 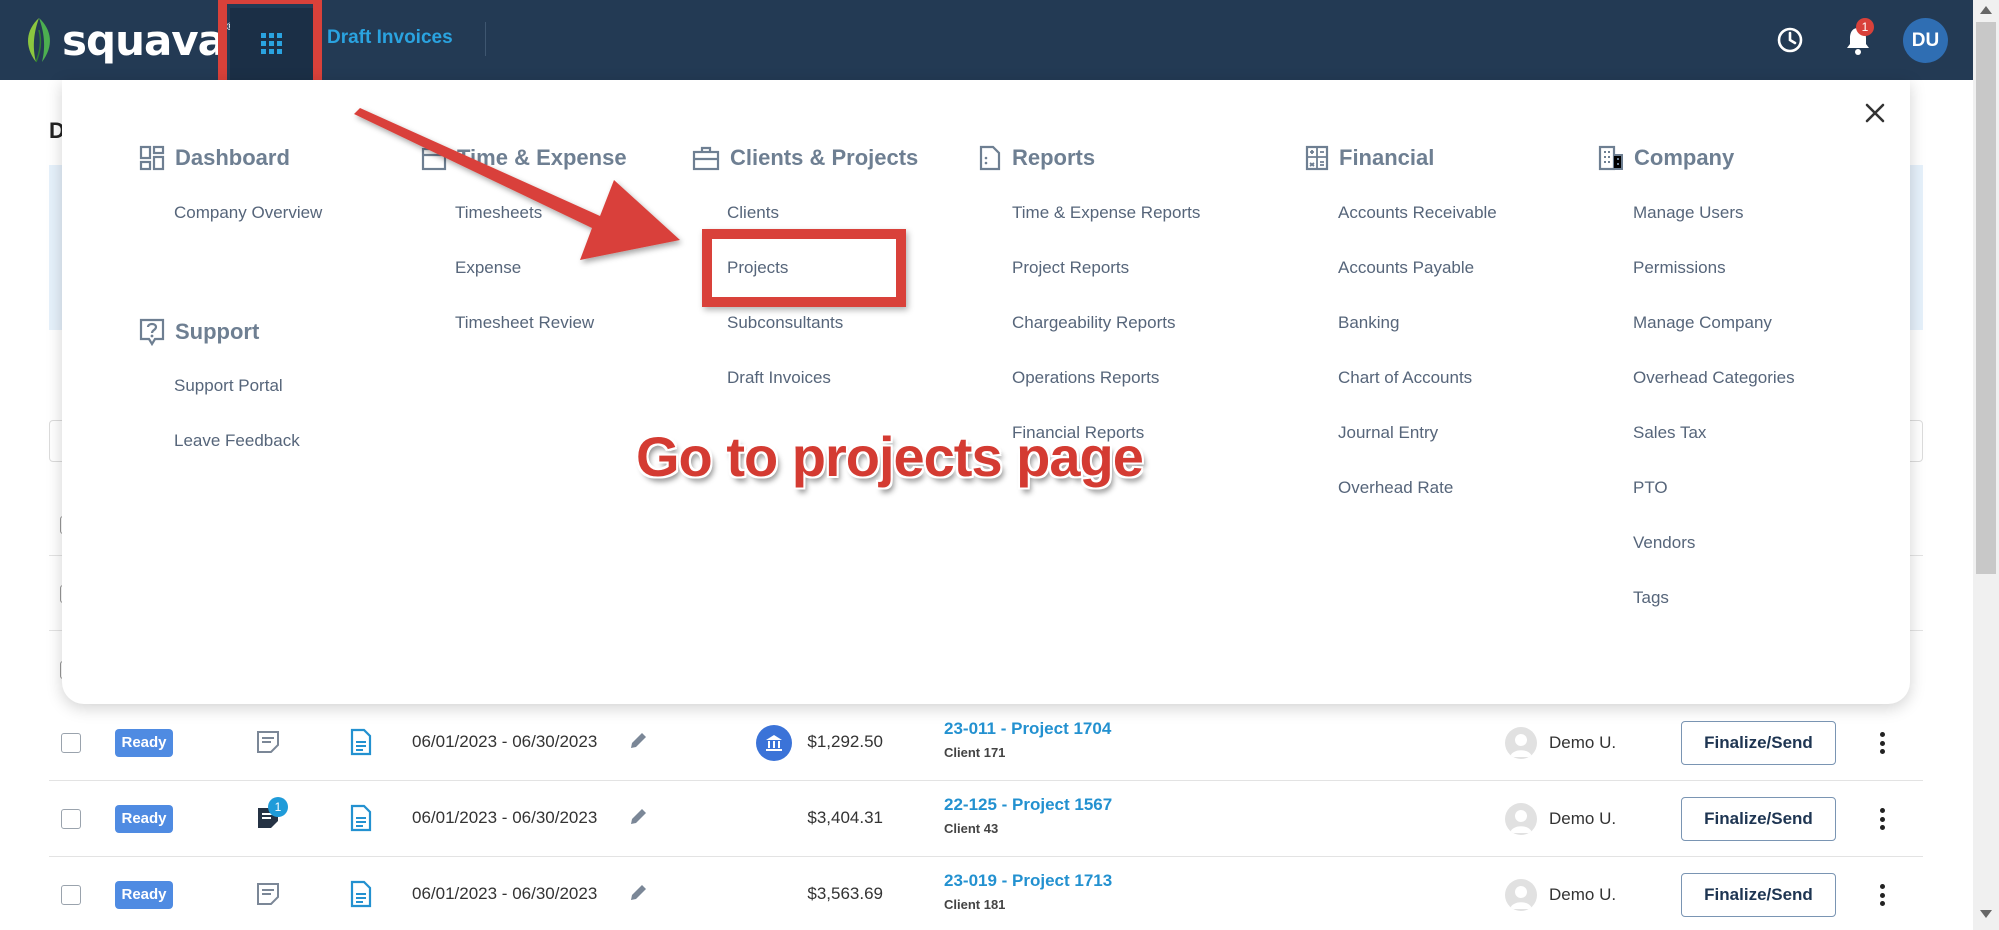 What do you see at coordinates (971, 828) in the screenshot?
I see `client-name: Client 43` at bounding box center [971, 828].